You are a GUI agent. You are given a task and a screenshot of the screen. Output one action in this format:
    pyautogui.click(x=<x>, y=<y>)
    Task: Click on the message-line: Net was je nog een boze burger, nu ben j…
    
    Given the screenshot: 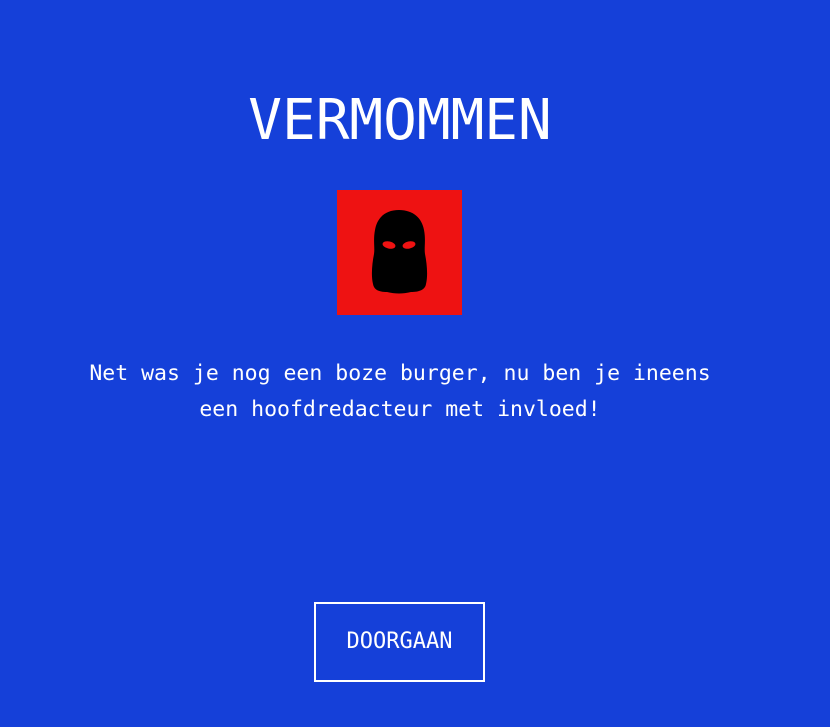 What is the action you would take?
    pyautogui.click(x=400, y=373)
    